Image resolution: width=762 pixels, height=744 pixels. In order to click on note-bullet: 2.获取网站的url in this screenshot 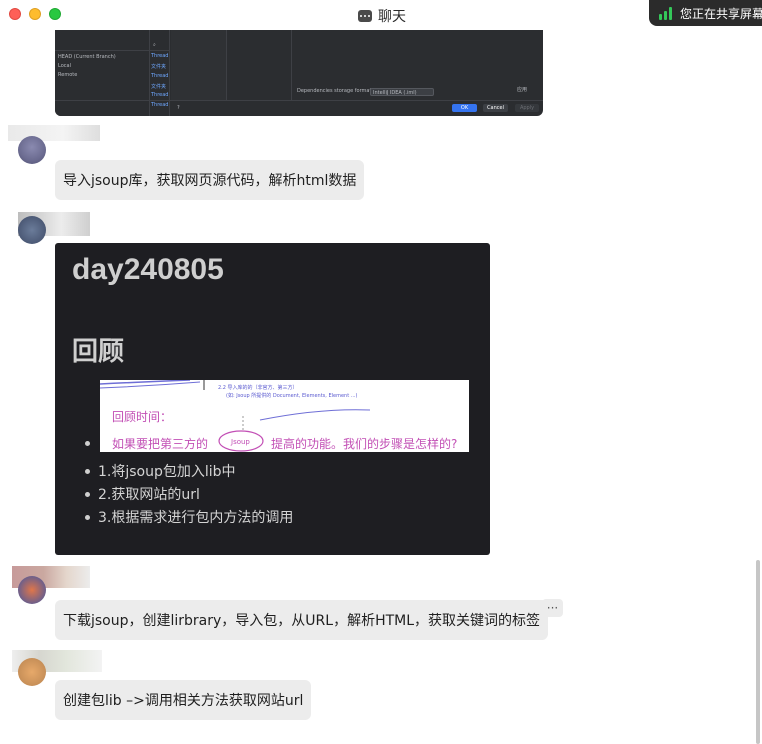, I will do `click(142, 494)`.